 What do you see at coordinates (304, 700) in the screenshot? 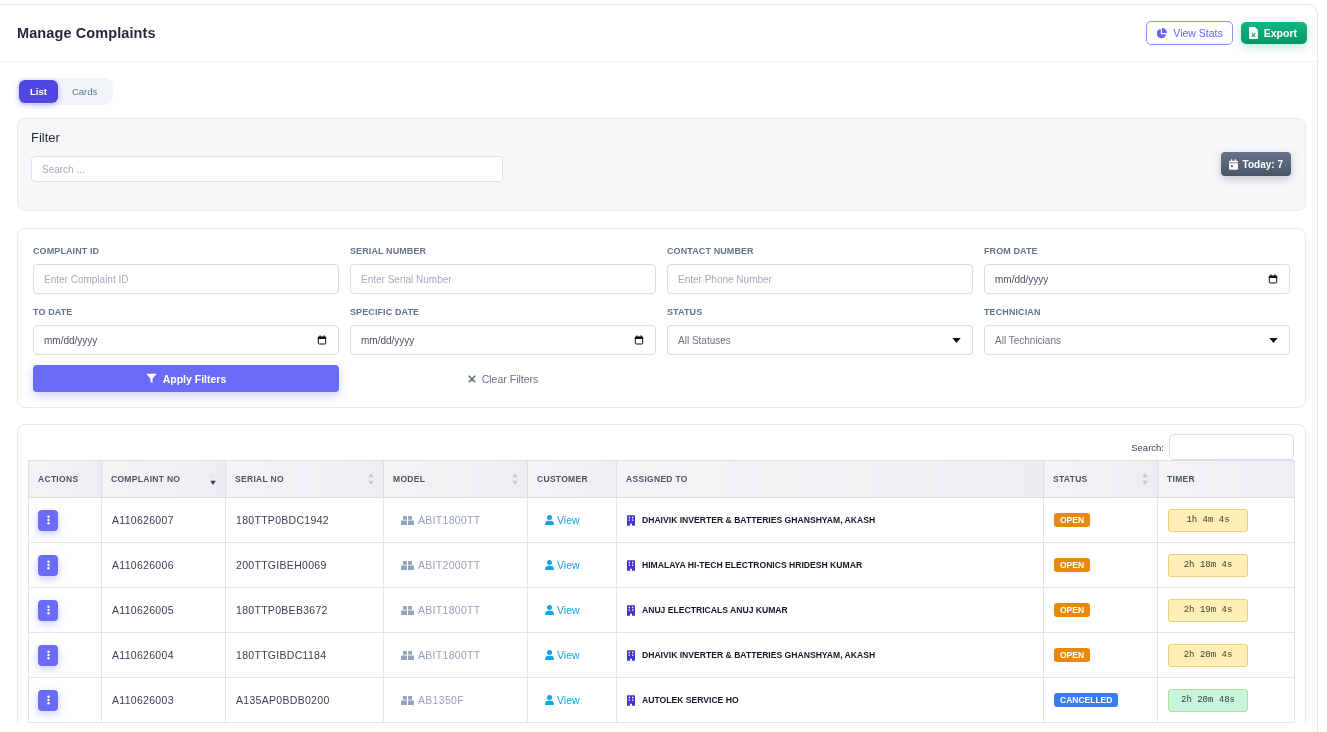
I see `table-cell: A135AP0BDB0200` at bounding box center [304, 700].